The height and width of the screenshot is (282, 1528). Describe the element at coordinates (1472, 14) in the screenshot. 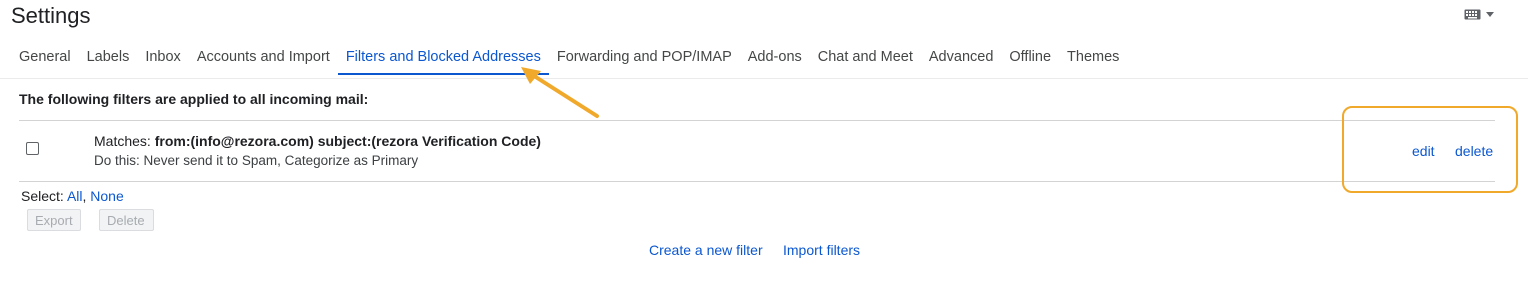

I see `keyboard-icon` at that location.